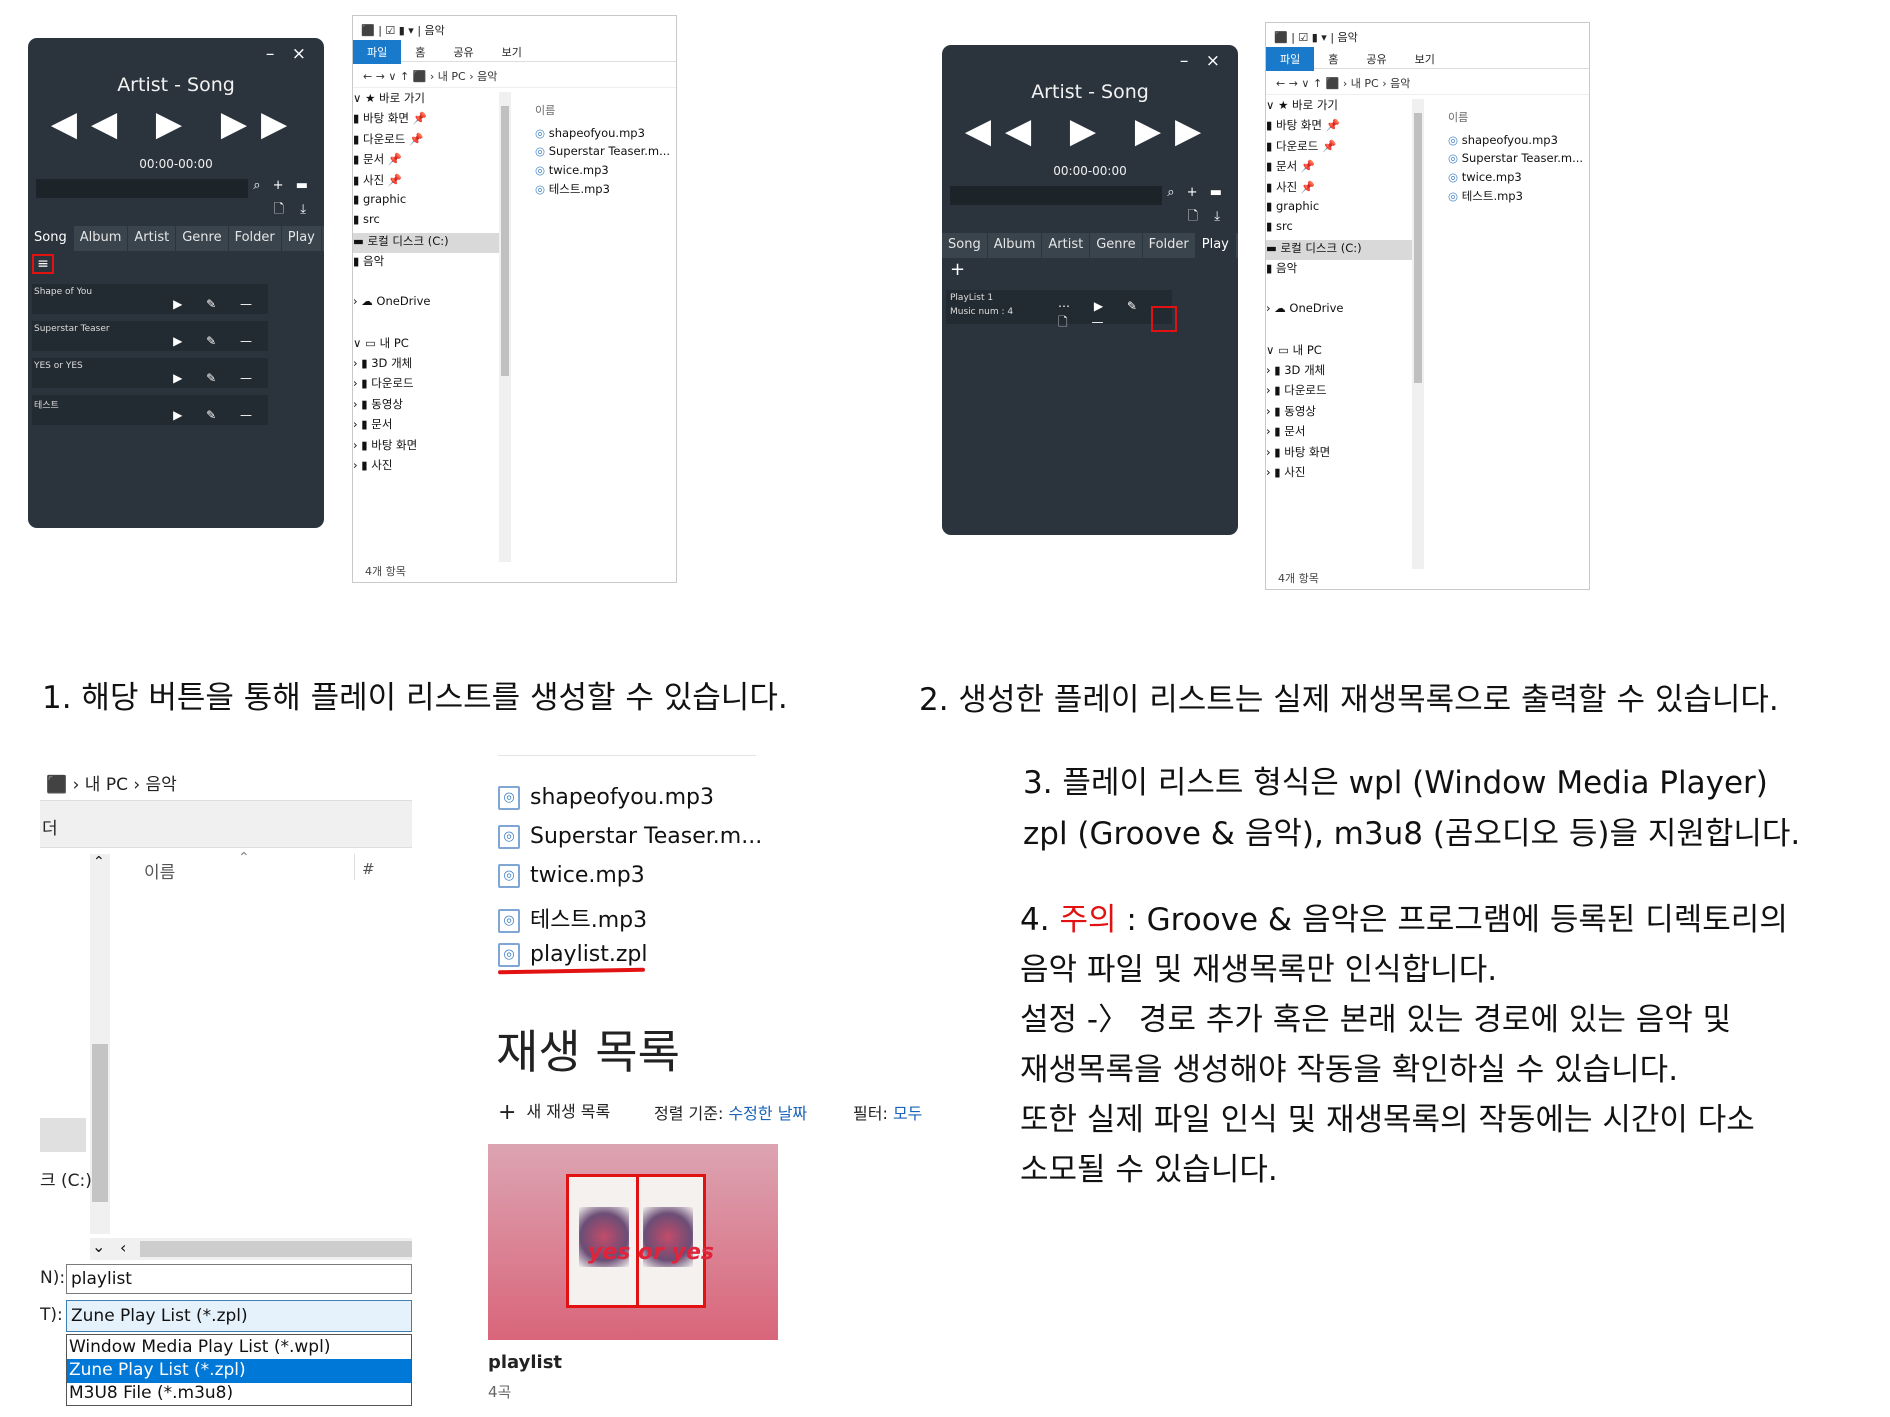 The width and height of the screenshot is (1890, 1417). I want to click on dialog-address-bar: ⬛ › 내 PC › 음악, so click(111, 782).